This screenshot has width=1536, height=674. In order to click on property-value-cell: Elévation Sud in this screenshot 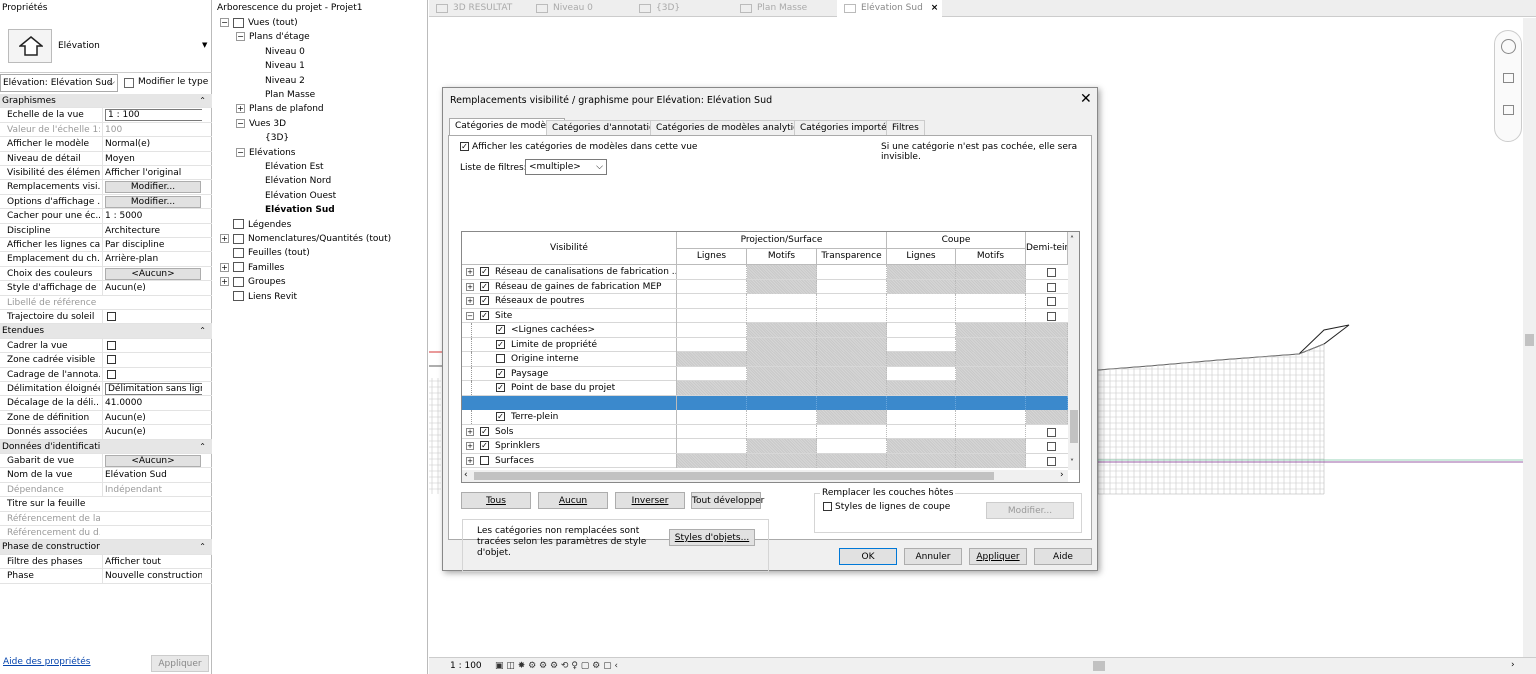, I will do `click(152, 475)`.